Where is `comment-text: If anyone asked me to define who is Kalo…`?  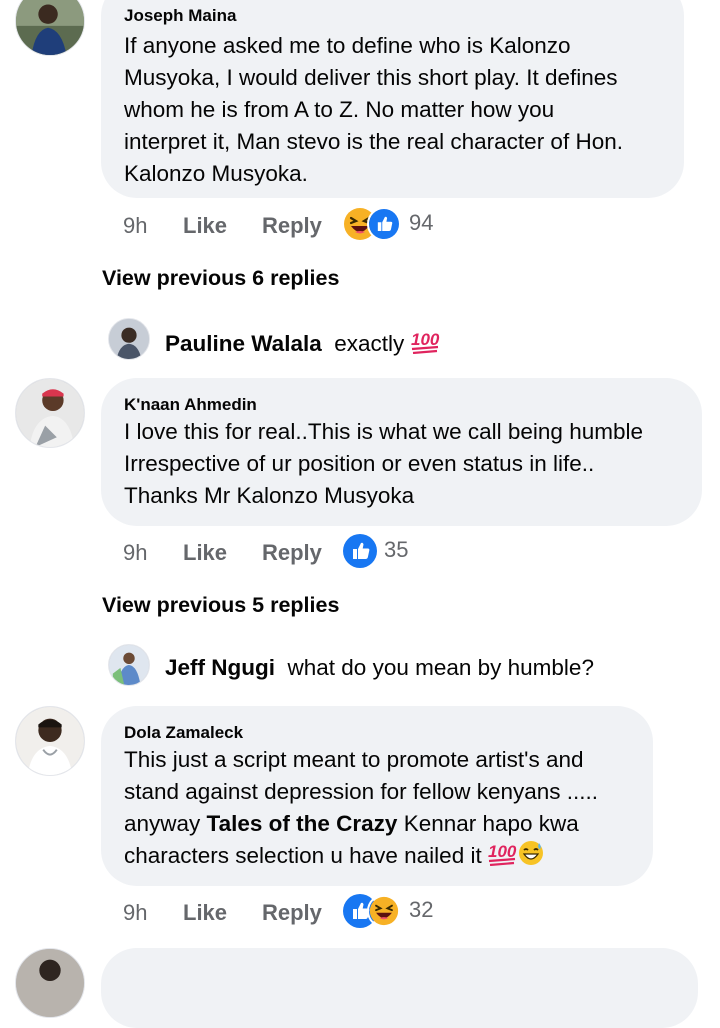 comment-text: If anyone asked me to define who is Kalo… is located at coordinates (373, 110).